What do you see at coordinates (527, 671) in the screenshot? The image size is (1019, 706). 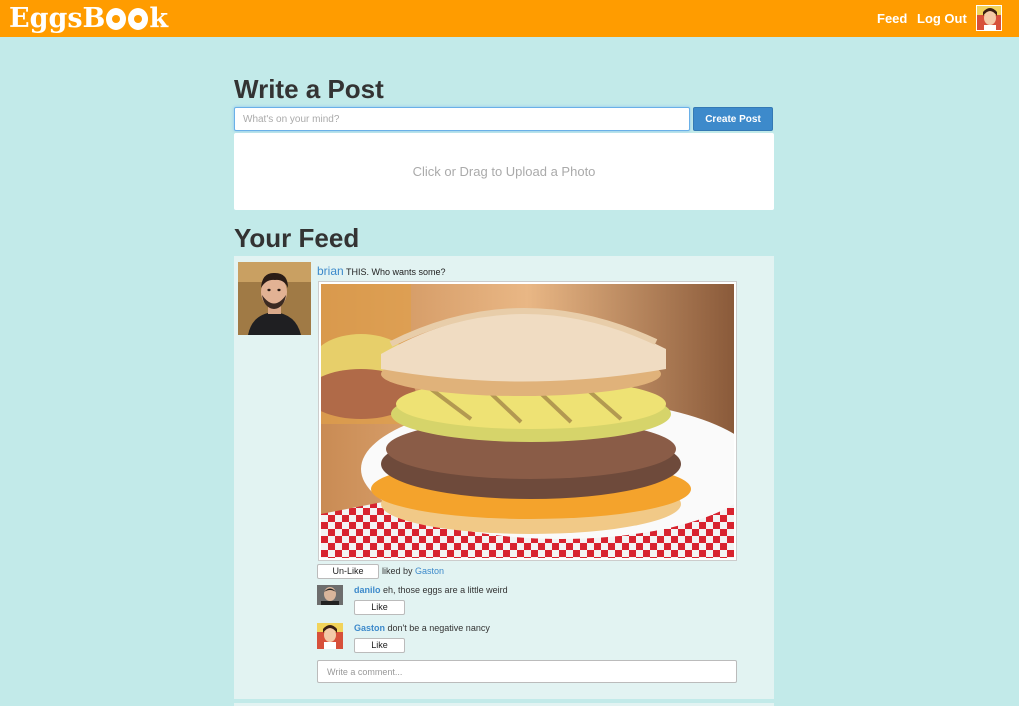 I see `comment-input` at bounding box center [527, 671].